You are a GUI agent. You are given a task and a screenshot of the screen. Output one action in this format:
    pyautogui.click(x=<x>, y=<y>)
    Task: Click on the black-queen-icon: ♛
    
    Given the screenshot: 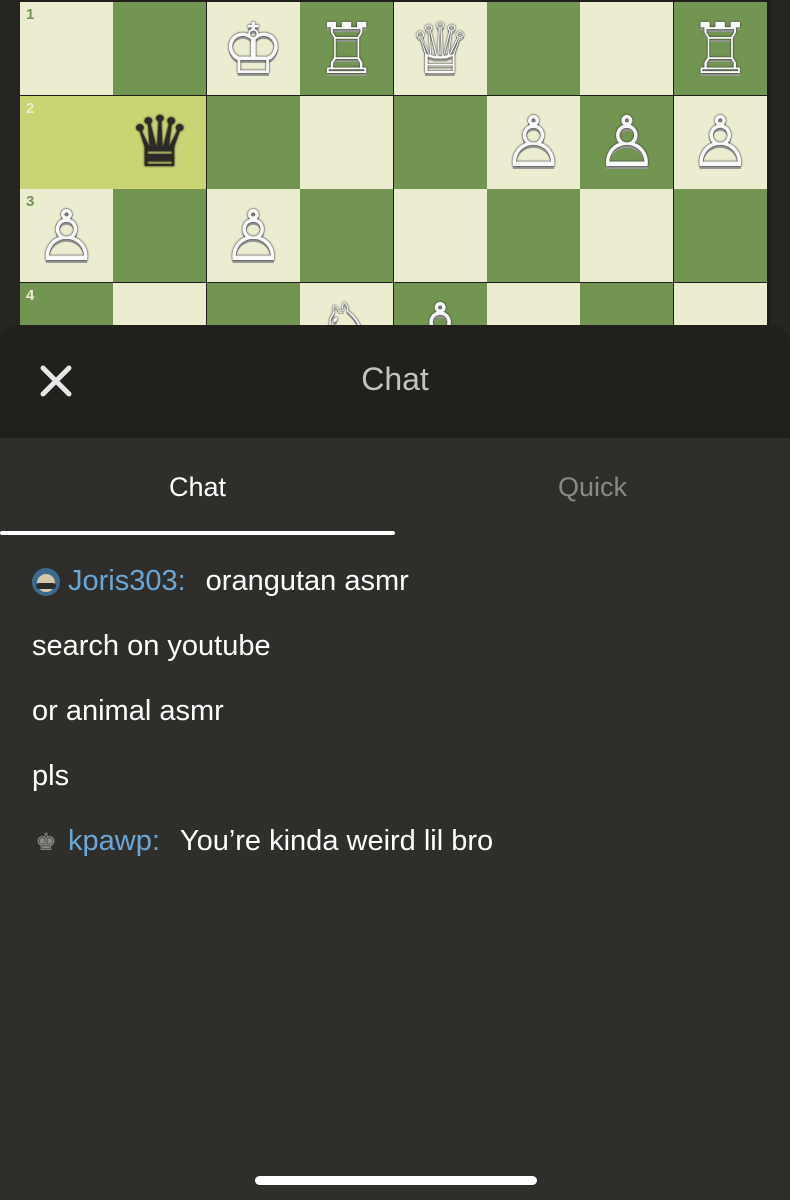 What is the action you would take?
    pyautogui.click(x=159, y=142)
    